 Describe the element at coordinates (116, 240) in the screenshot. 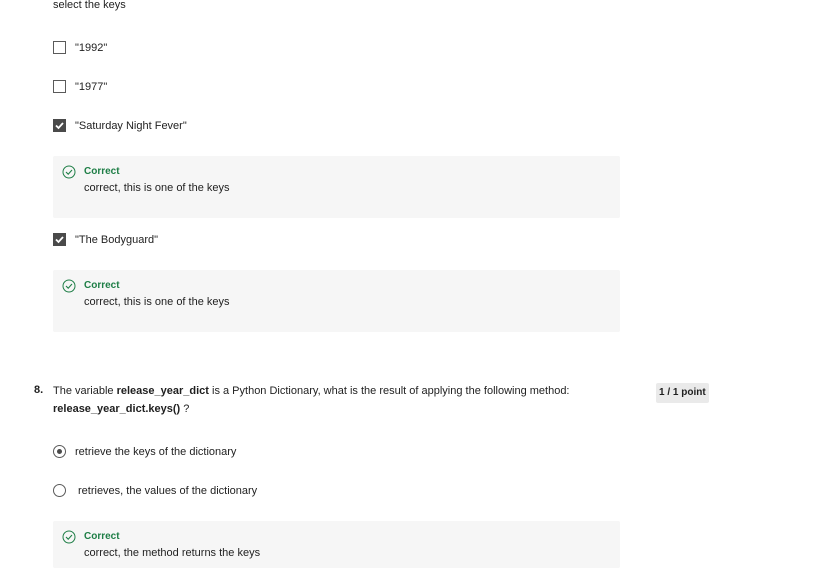

I see `option-label: "The Bodyguard"` at that location.